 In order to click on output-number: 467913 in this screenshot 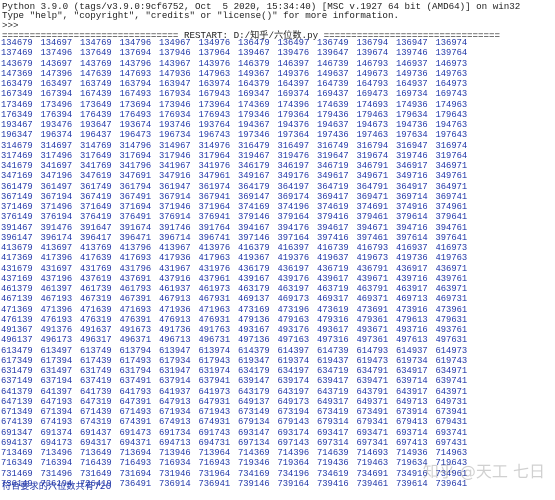, I will do `click(175, 299)`.